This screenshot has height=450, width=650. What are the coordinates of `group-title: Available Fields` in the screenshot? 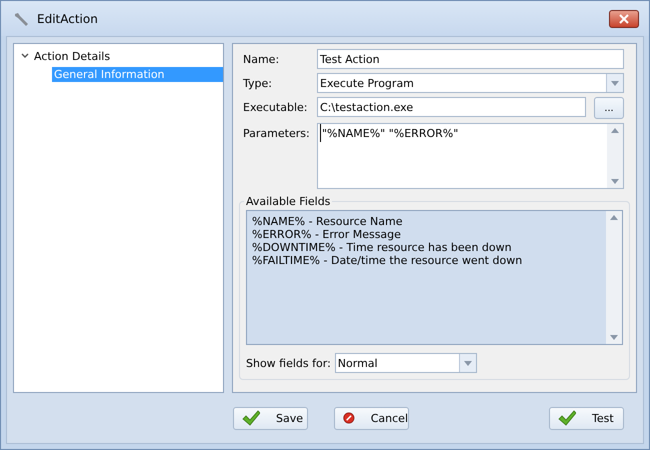 It's located at (288, 201).